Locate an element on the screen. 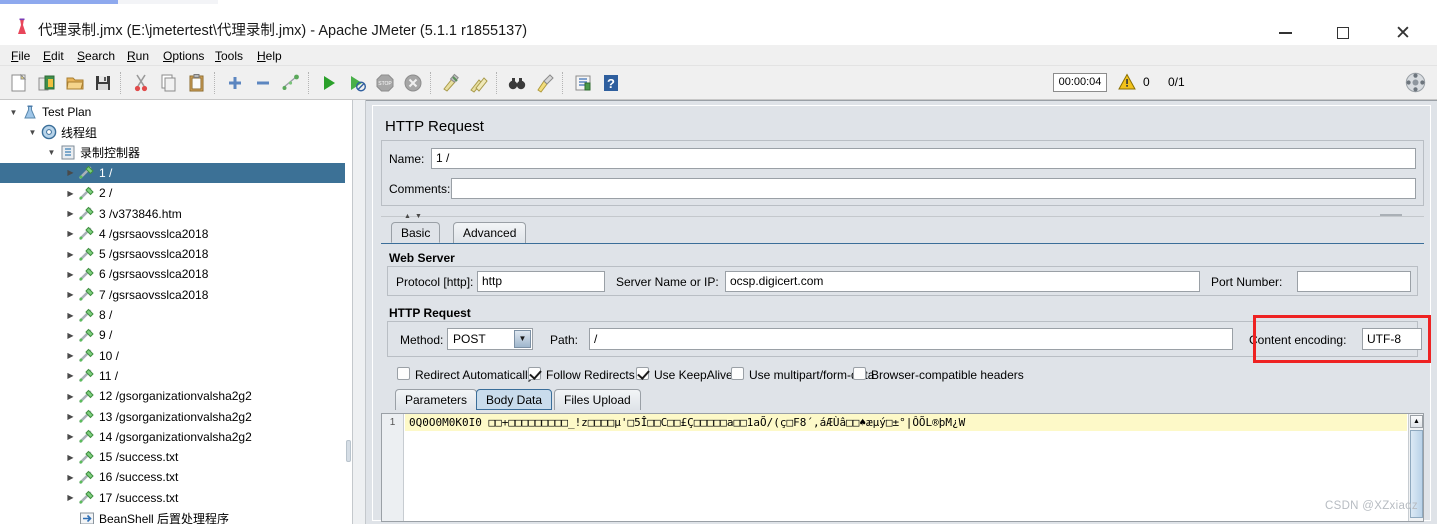 This screenshot has height=524, width=1437. tree-node: ▼ Test Plan is located at coordinates (175, 112).